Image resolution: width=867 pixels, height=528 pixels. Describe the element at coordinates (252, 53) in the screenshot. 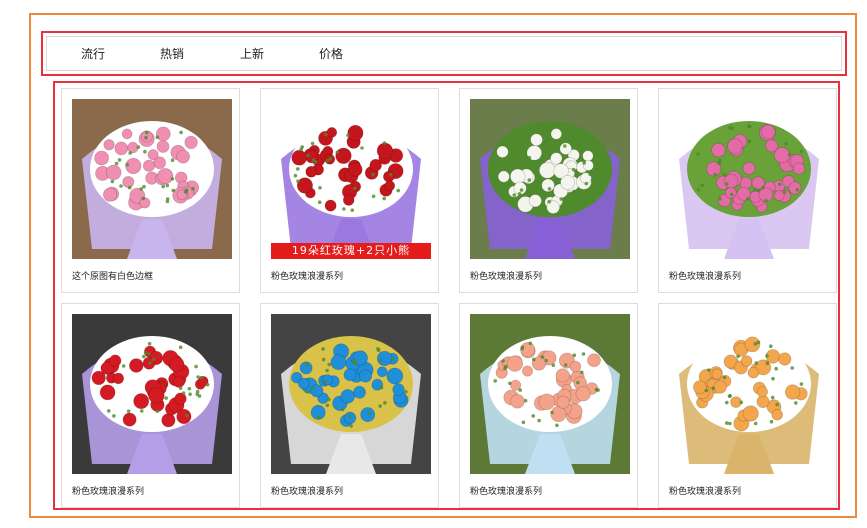

I see `nav-item-new: 上新` at that location.